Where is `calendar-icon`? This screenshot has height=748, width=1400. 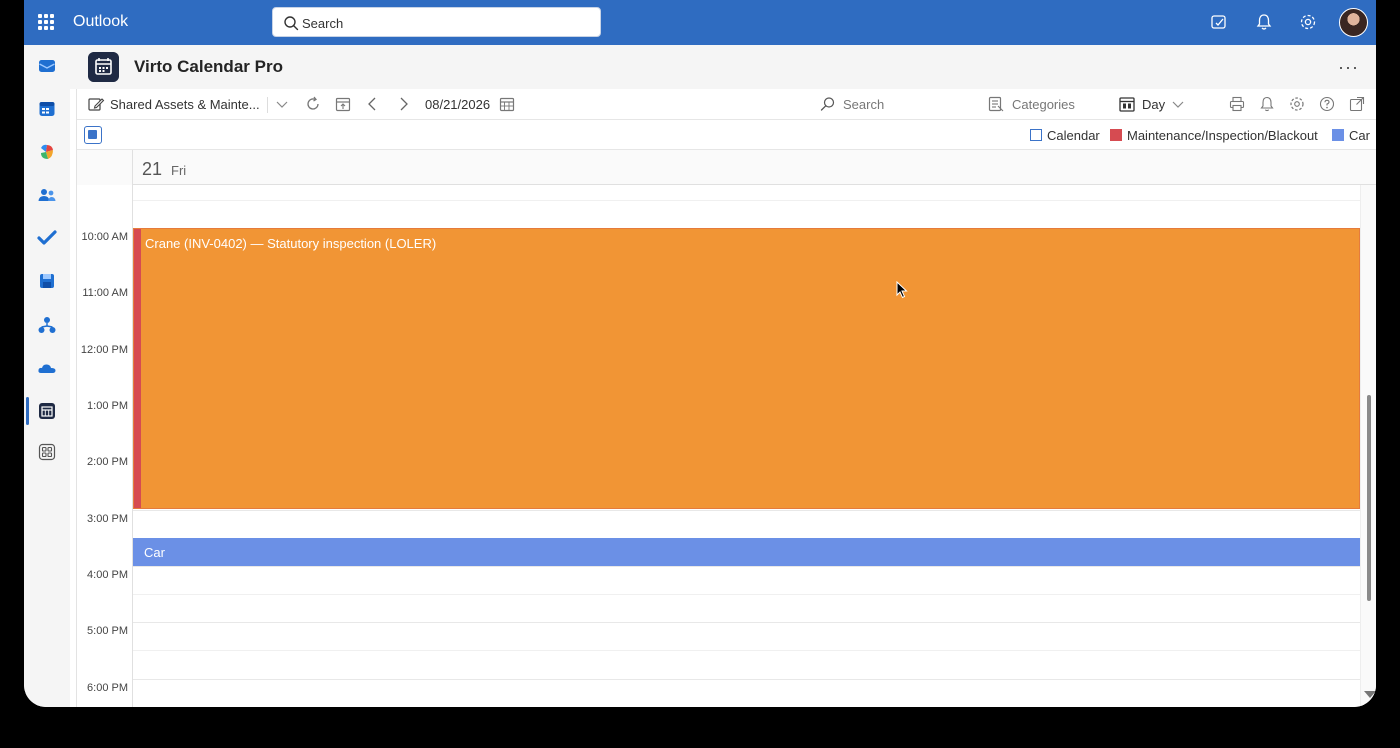 calendar-icon is located at coordinates (47, 109).